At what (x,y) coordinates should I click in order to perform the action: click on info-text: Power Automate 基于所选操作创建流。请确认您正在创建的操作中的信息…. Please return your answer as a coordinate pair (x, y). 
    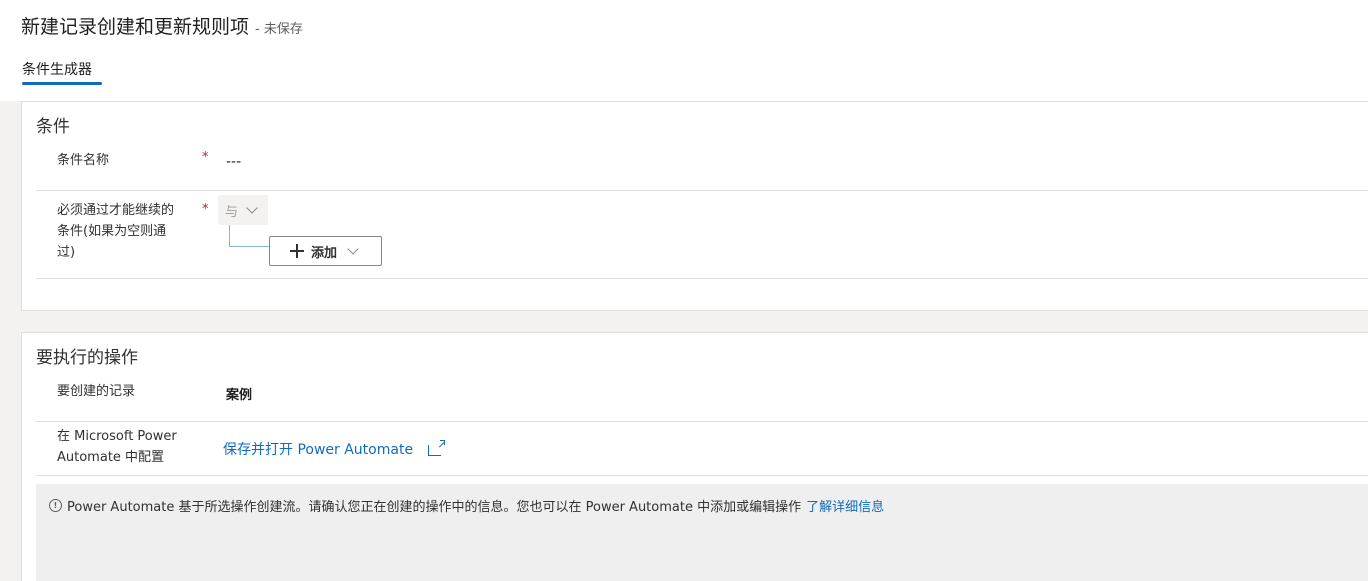
    Looking at the image, I should click on (434, 507).